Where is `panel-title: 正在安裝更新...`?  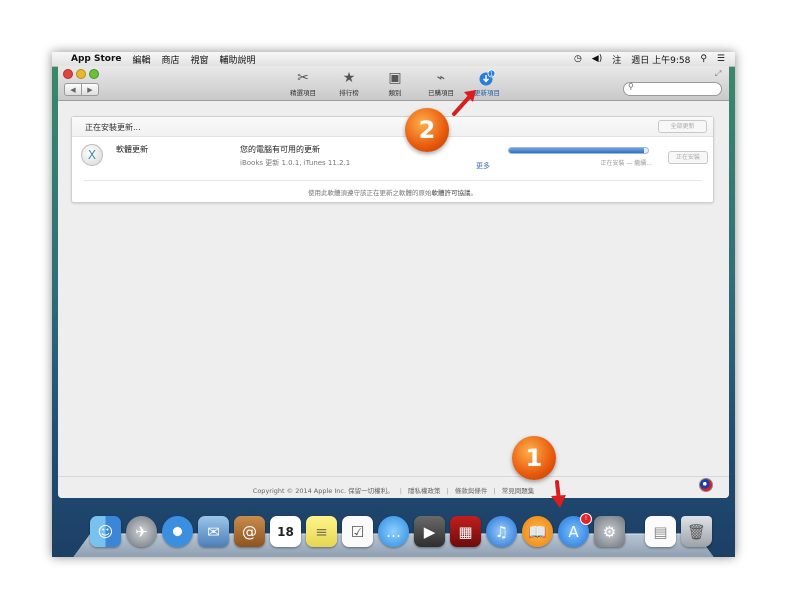 panel-title: 正在安裝更新... is located at coordinates (113, 127).